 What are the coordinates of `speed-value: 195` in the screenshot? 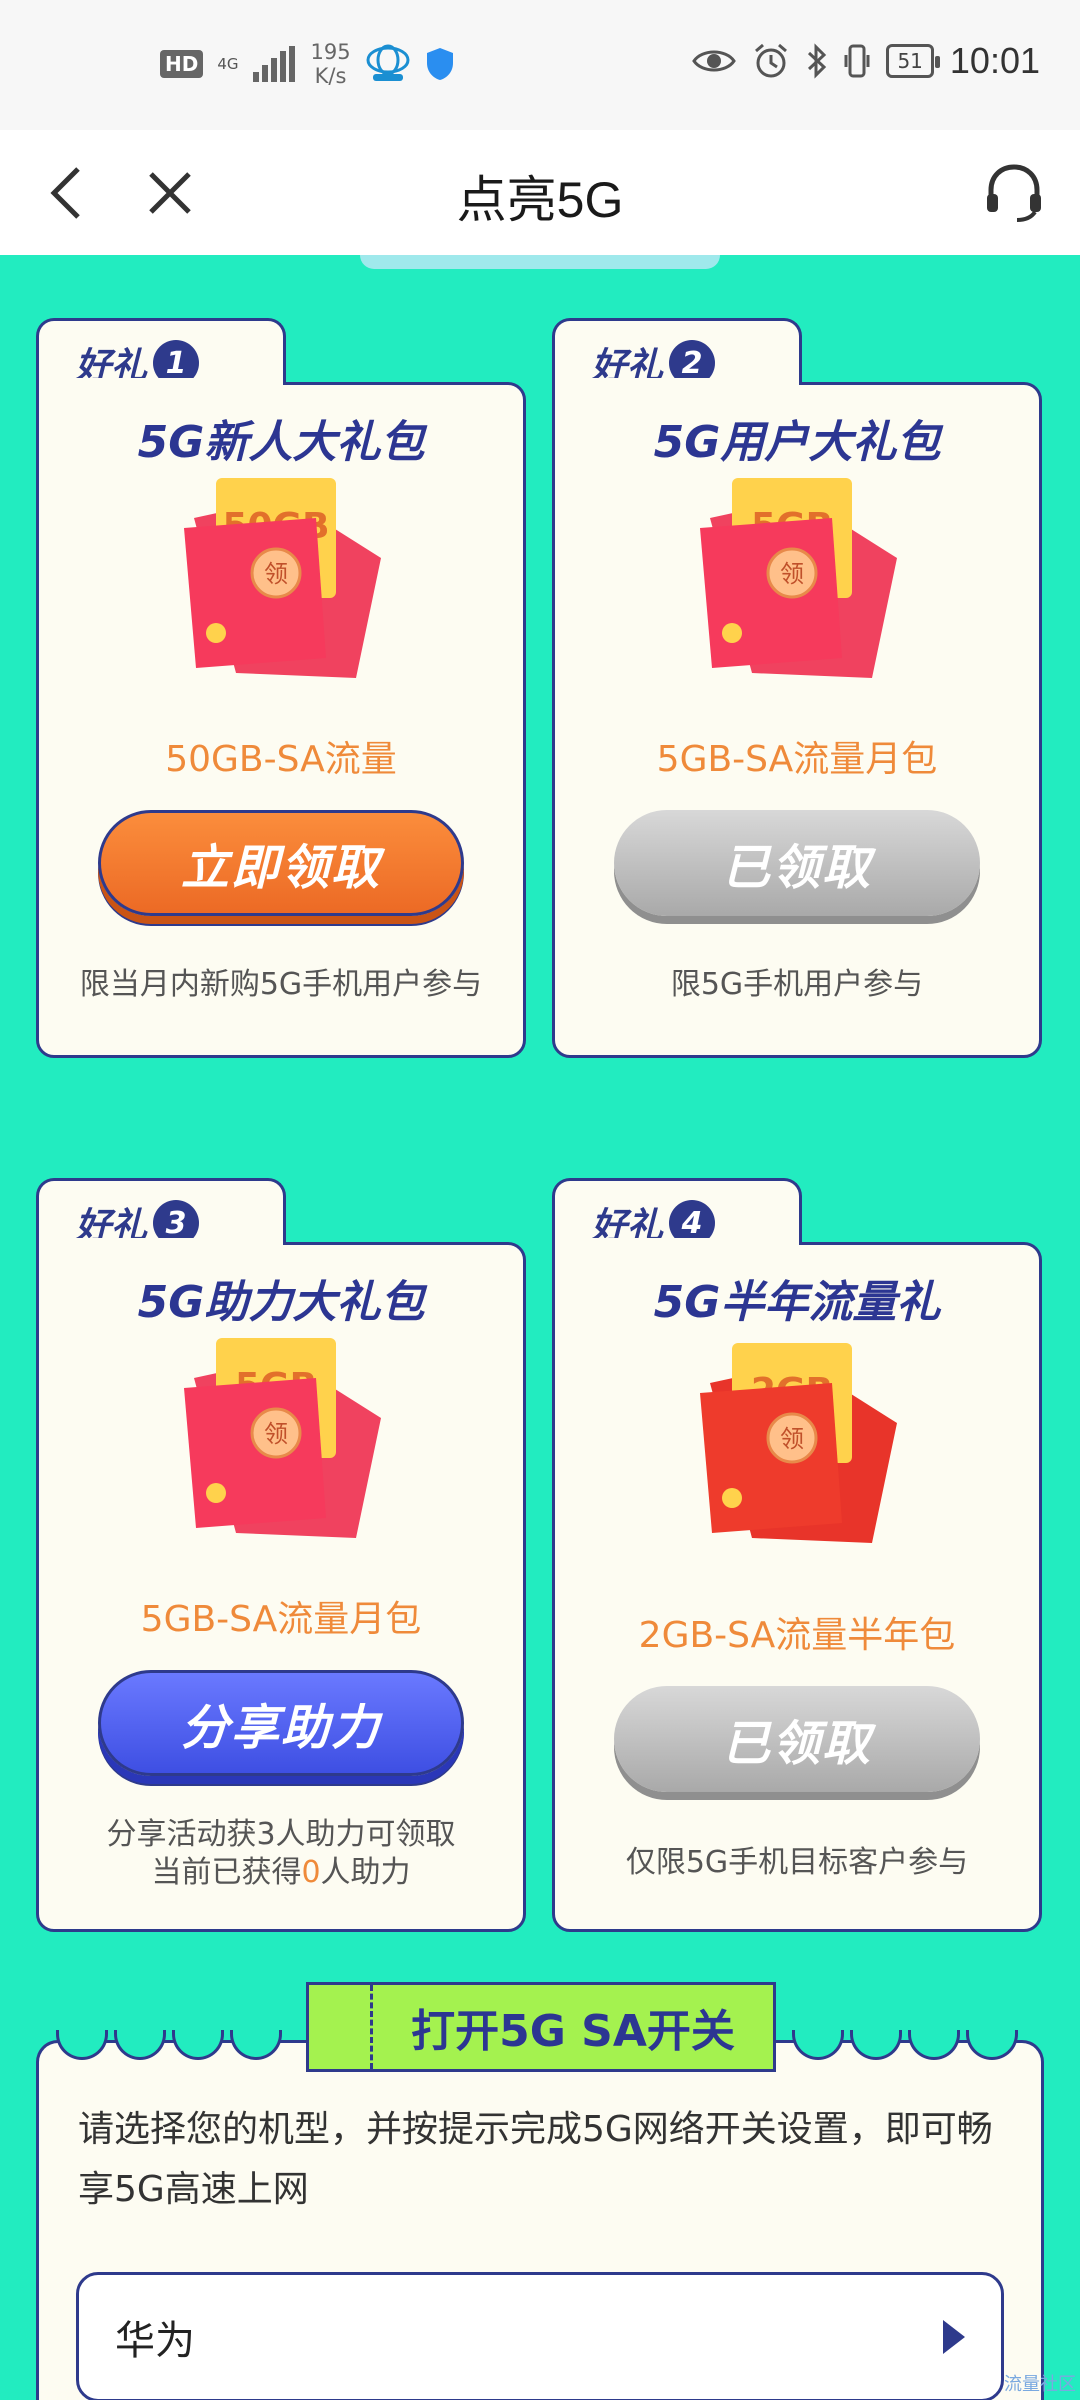 It's located at (330, 52).